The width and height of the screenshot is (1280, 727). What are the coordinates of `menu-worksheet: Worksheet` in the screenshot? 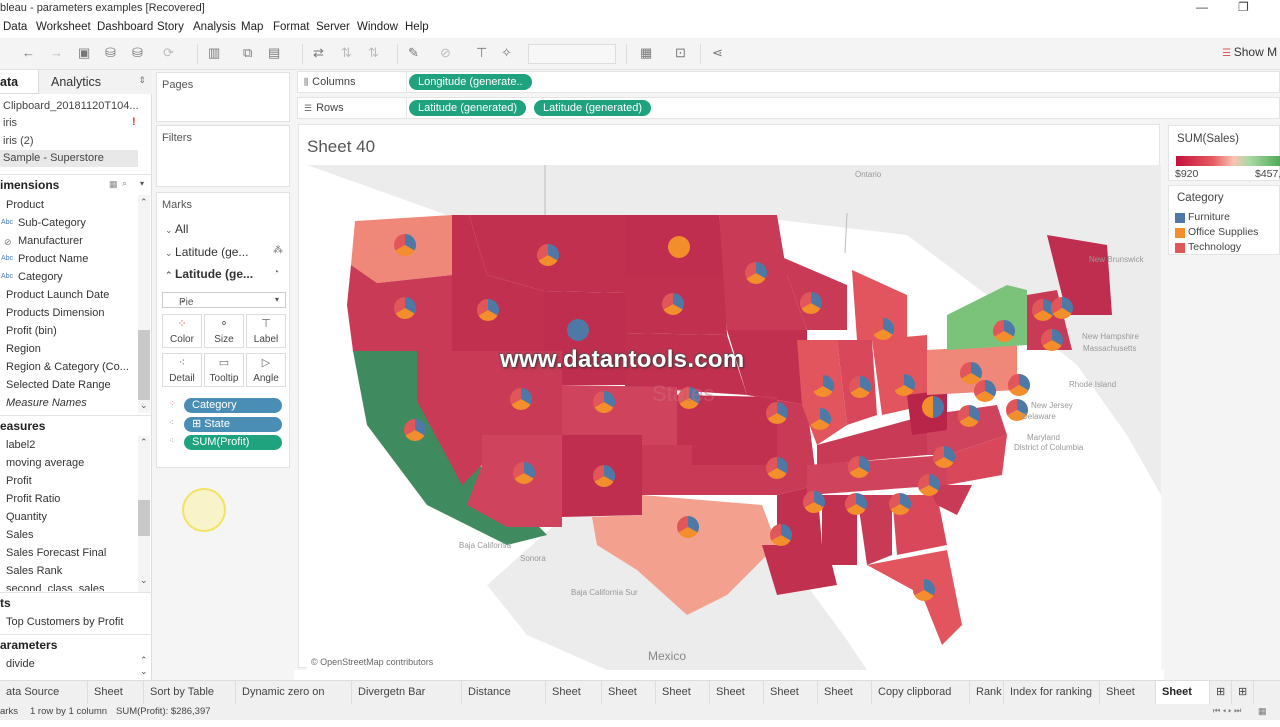 It's located at (63, 27).